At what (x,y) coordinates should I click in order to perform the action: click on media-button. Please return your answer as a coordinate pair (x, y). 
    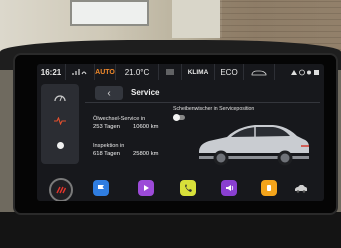
    Looking at the image, I should click on (146, 188).